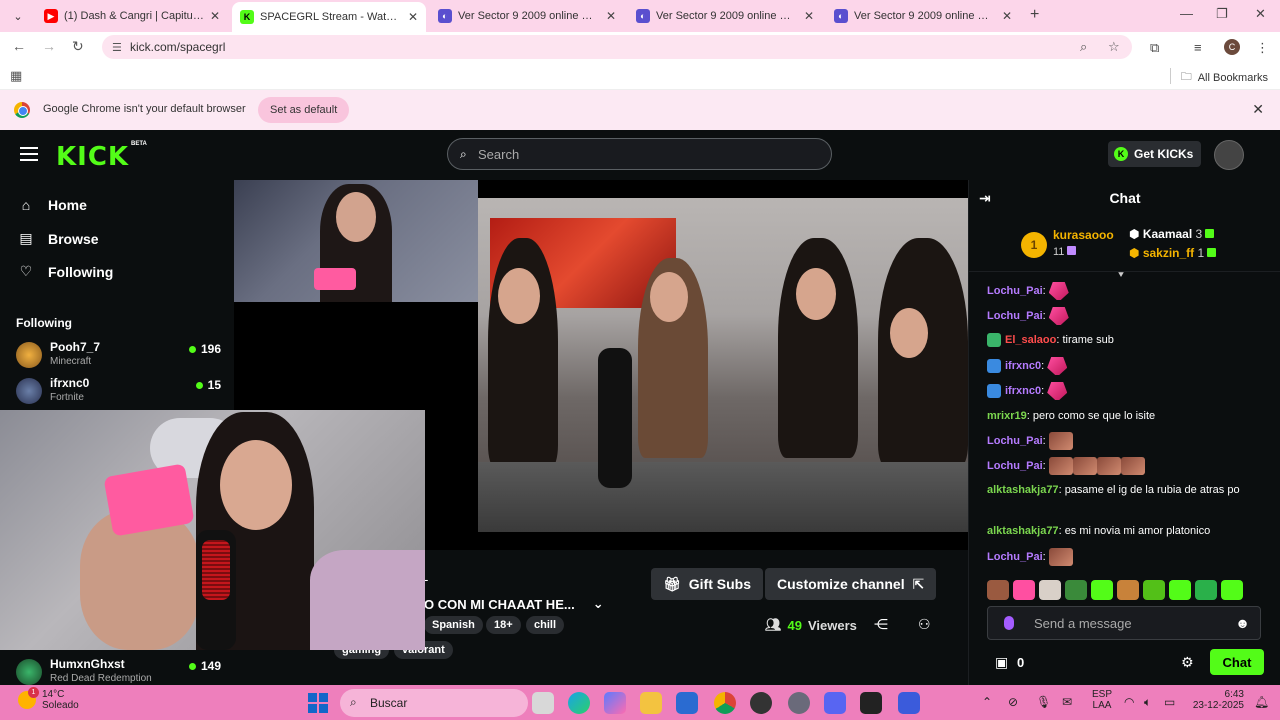 Image resolution: width=1280 pixels, height=720 pixels. I want to click on avatar, so click(1229, 155).